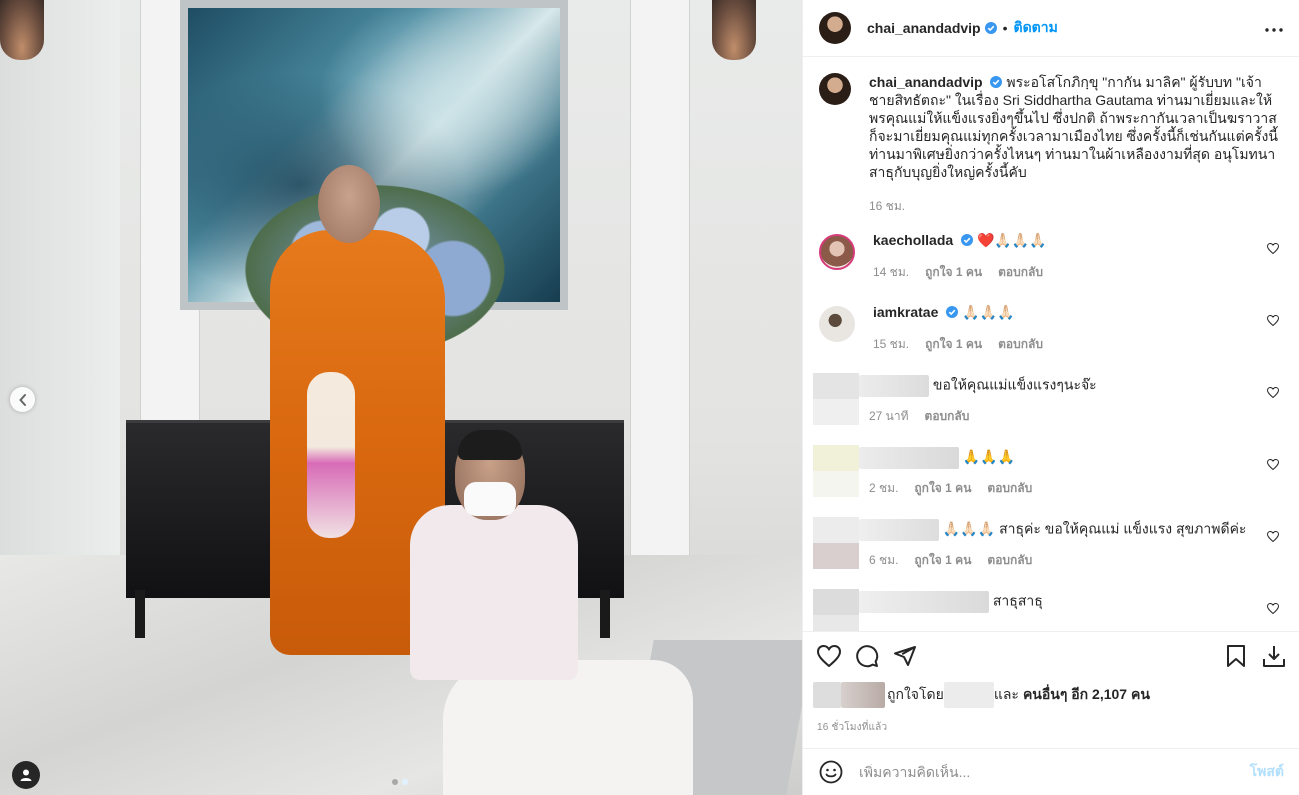 This screenshot has height=795, width=1299. Describe the element at coordinates (883, 488) in the screenshot. I see `comment-time: 2 ชม.` at that location.